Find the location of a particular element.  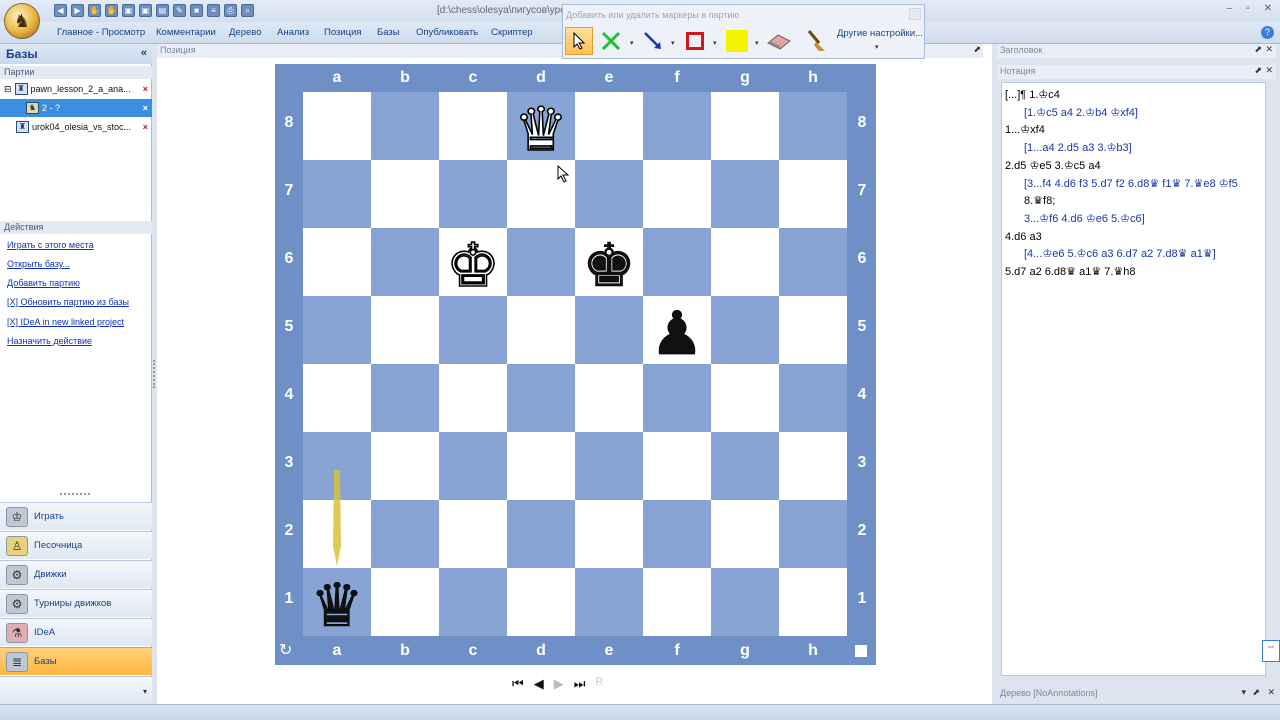

notation-line: [1...a4 2.d5 a3 3.♔b3] is located at coordinates (1133, 149).